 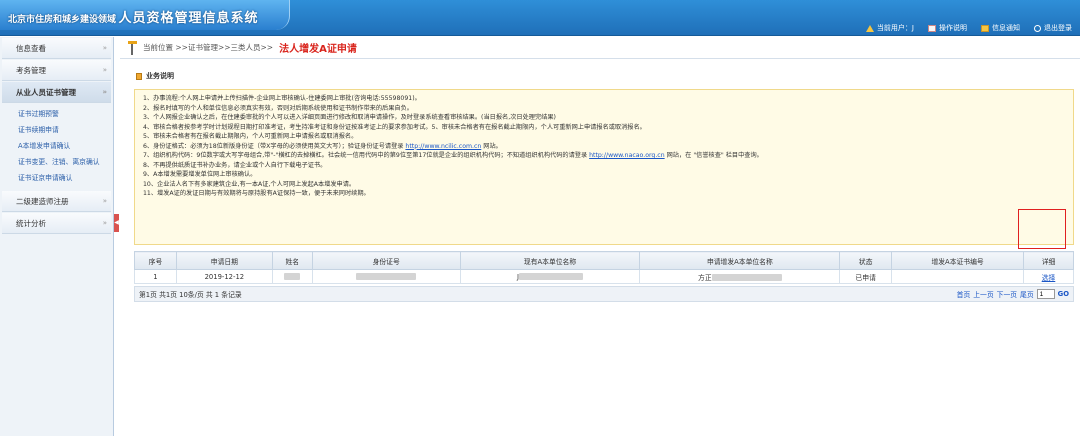 What do you see at coordinates (56, 48) in the screenshot?
I see `sidebar-item-info: 信息查看»` at bounding box center [56, 48].